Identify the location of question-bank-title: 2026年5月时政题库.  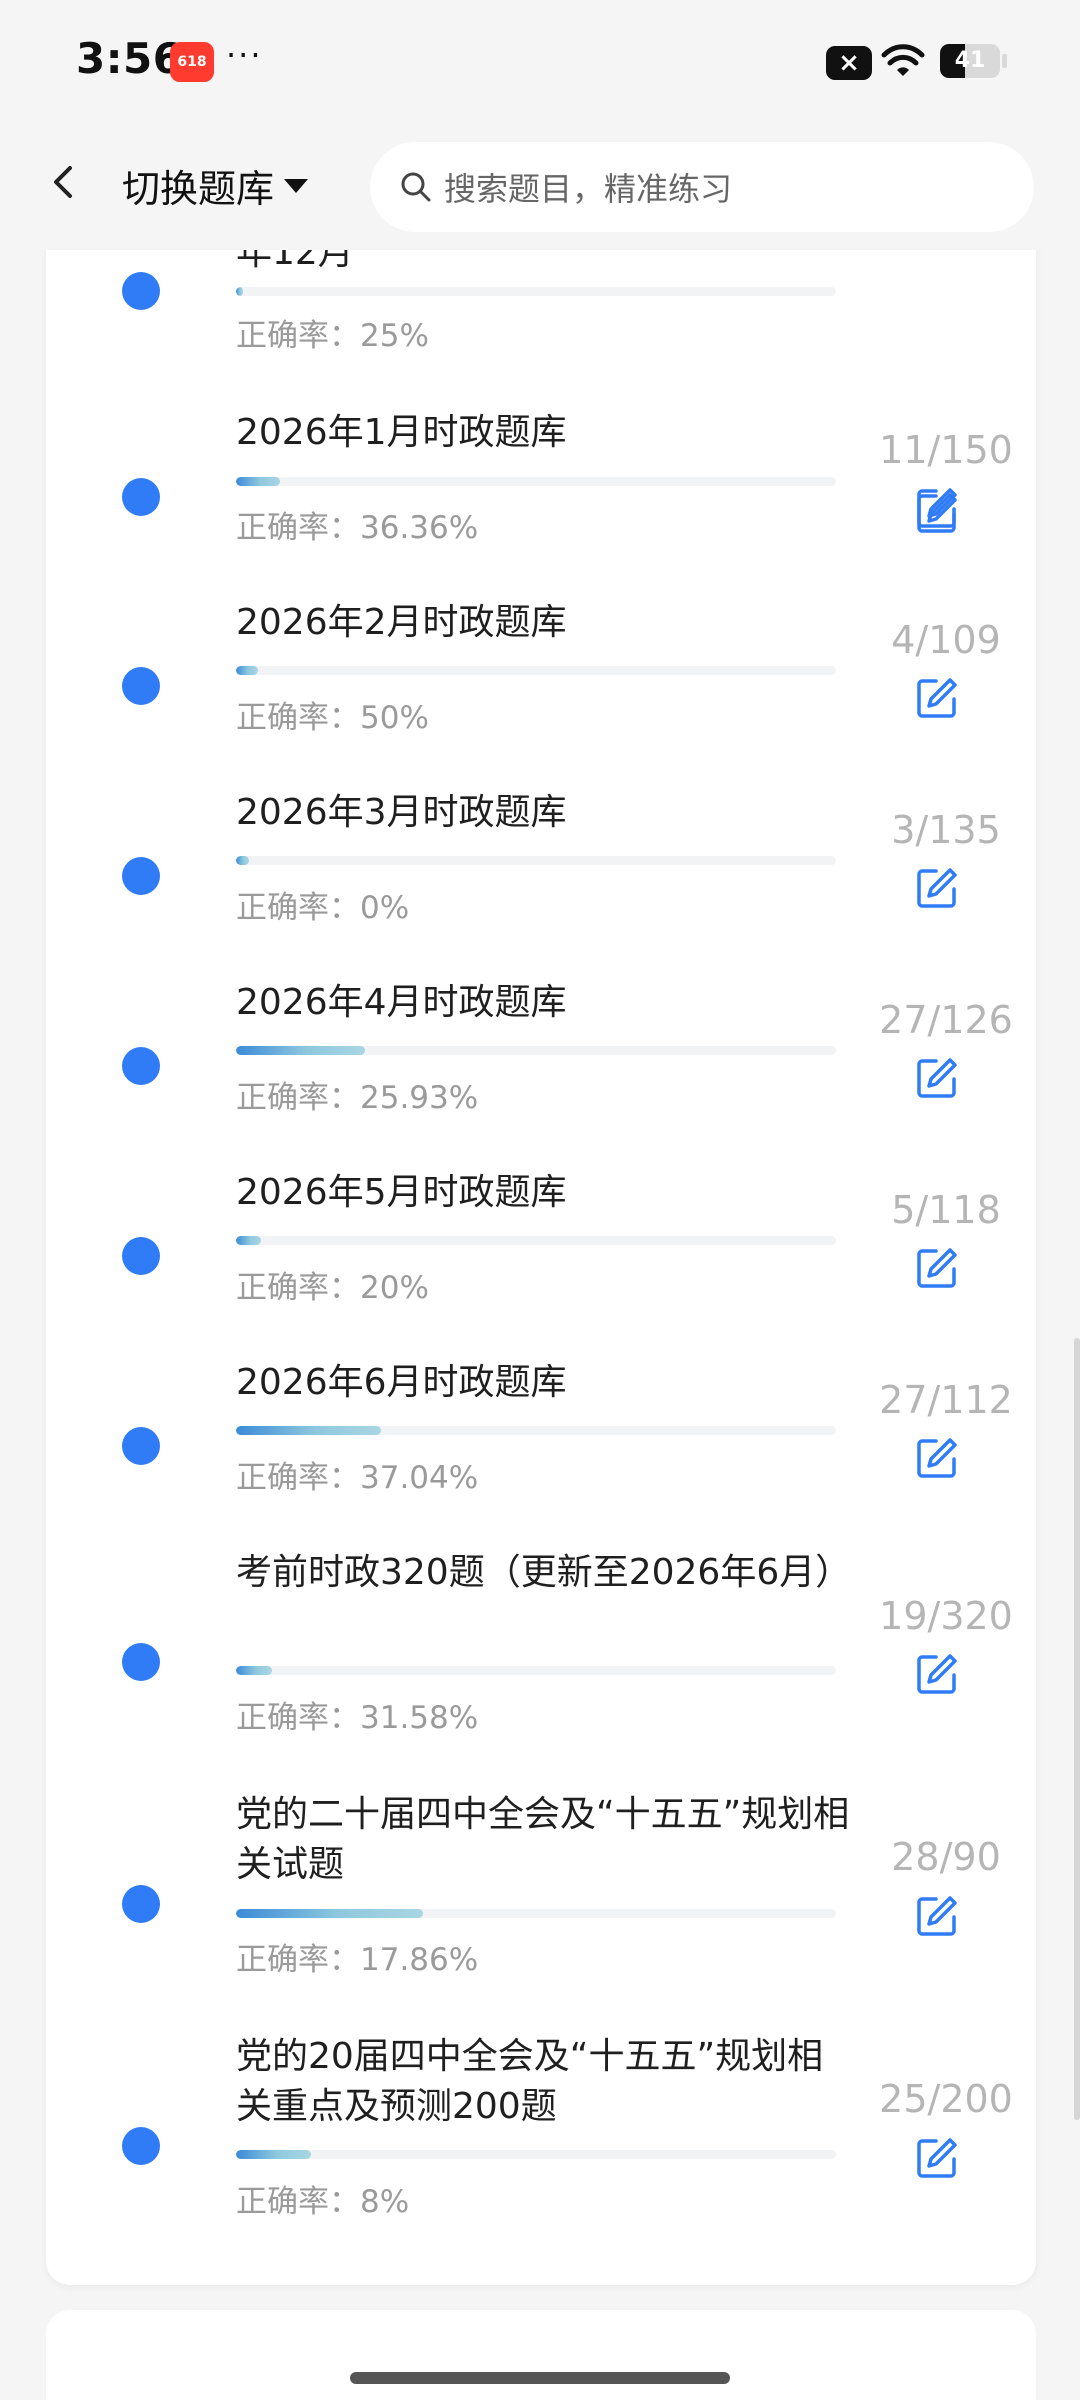
(401, 1192).